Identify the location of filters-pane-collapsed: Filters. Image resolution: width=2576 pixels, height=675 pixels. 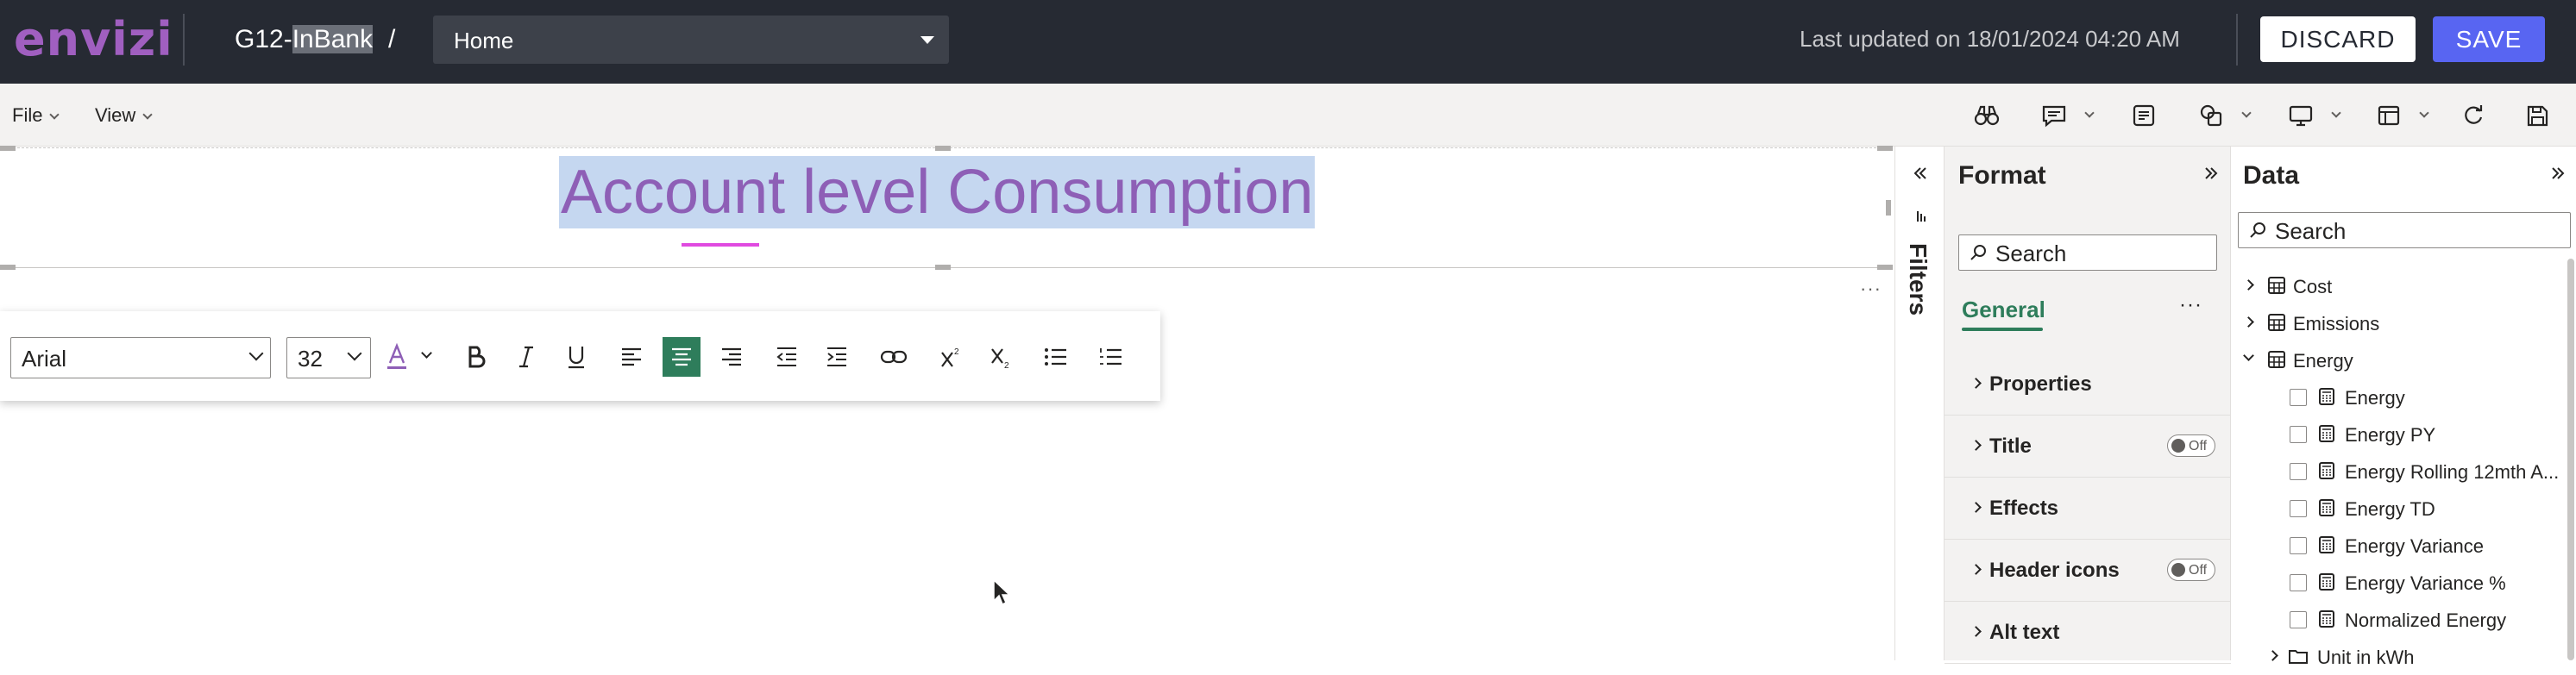
(1919, 403).